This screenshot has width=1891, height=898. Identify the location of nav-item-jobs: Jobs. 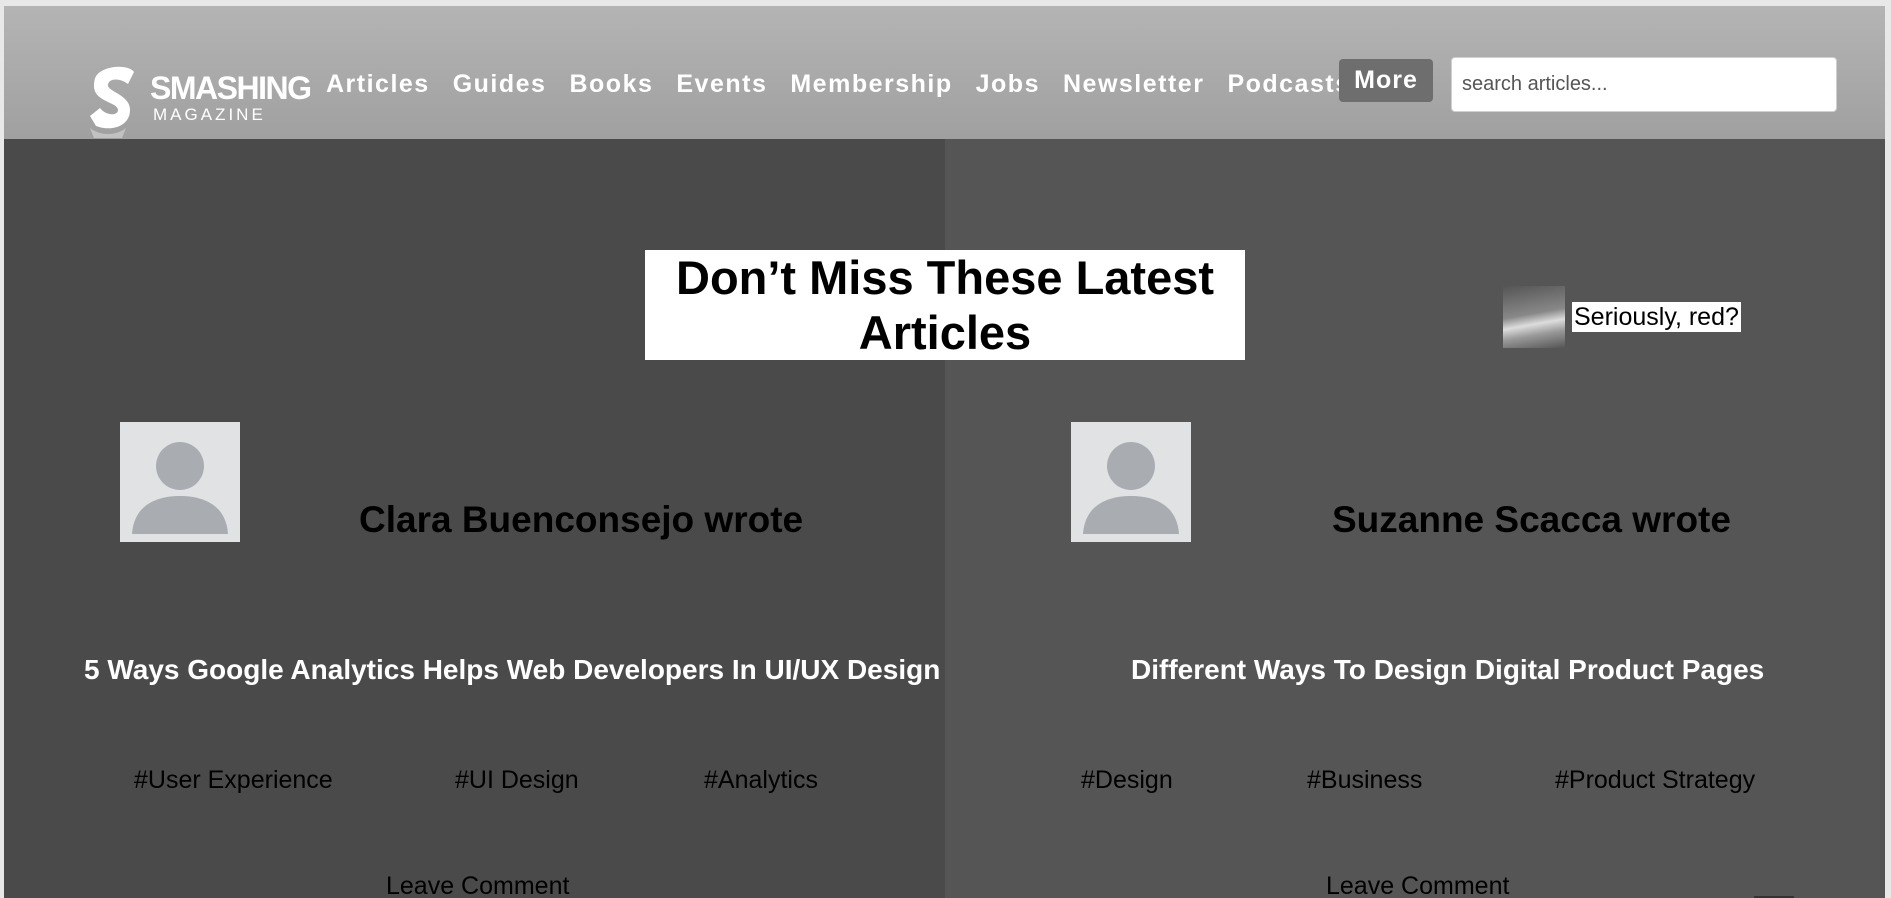
(1008, 84).